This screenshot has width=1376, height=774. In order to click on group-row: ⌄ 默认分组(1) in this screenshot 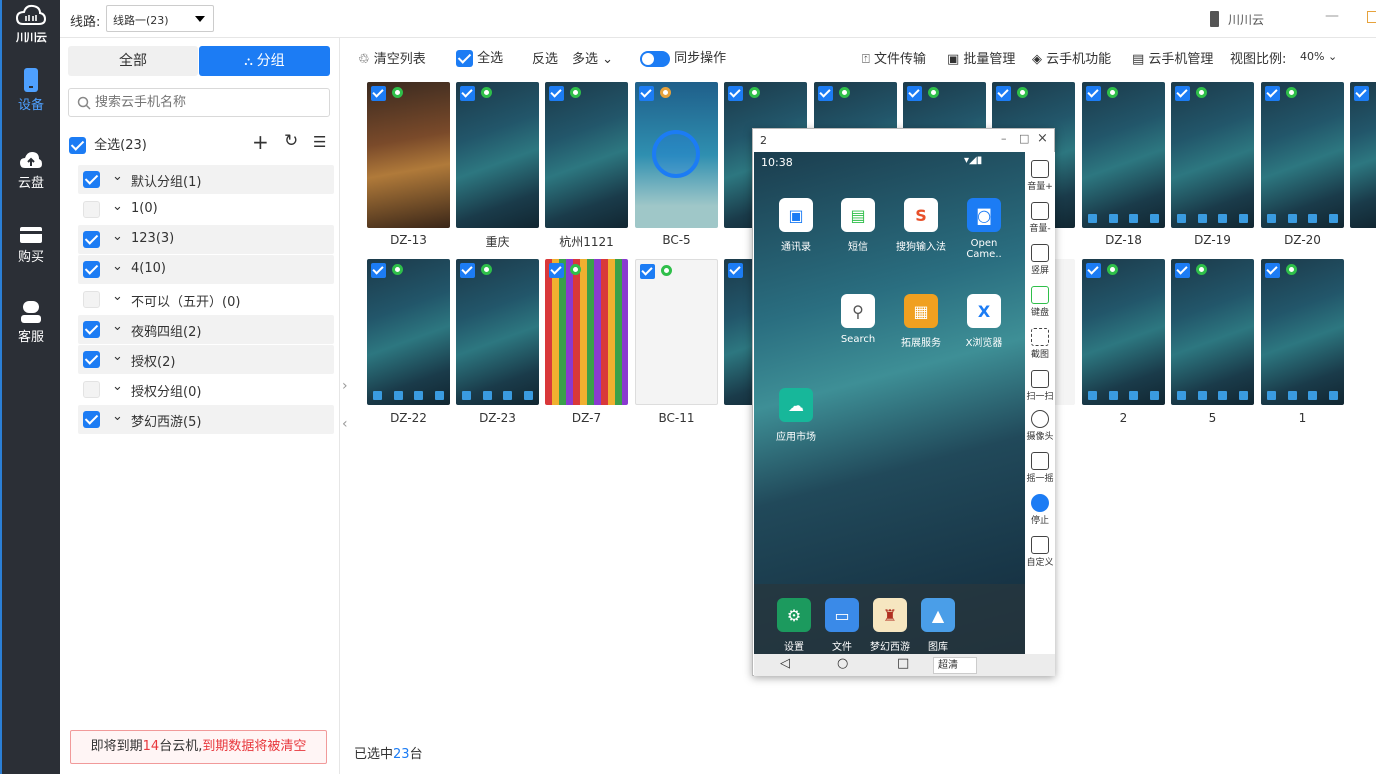, I will do `click(206, 179)`.